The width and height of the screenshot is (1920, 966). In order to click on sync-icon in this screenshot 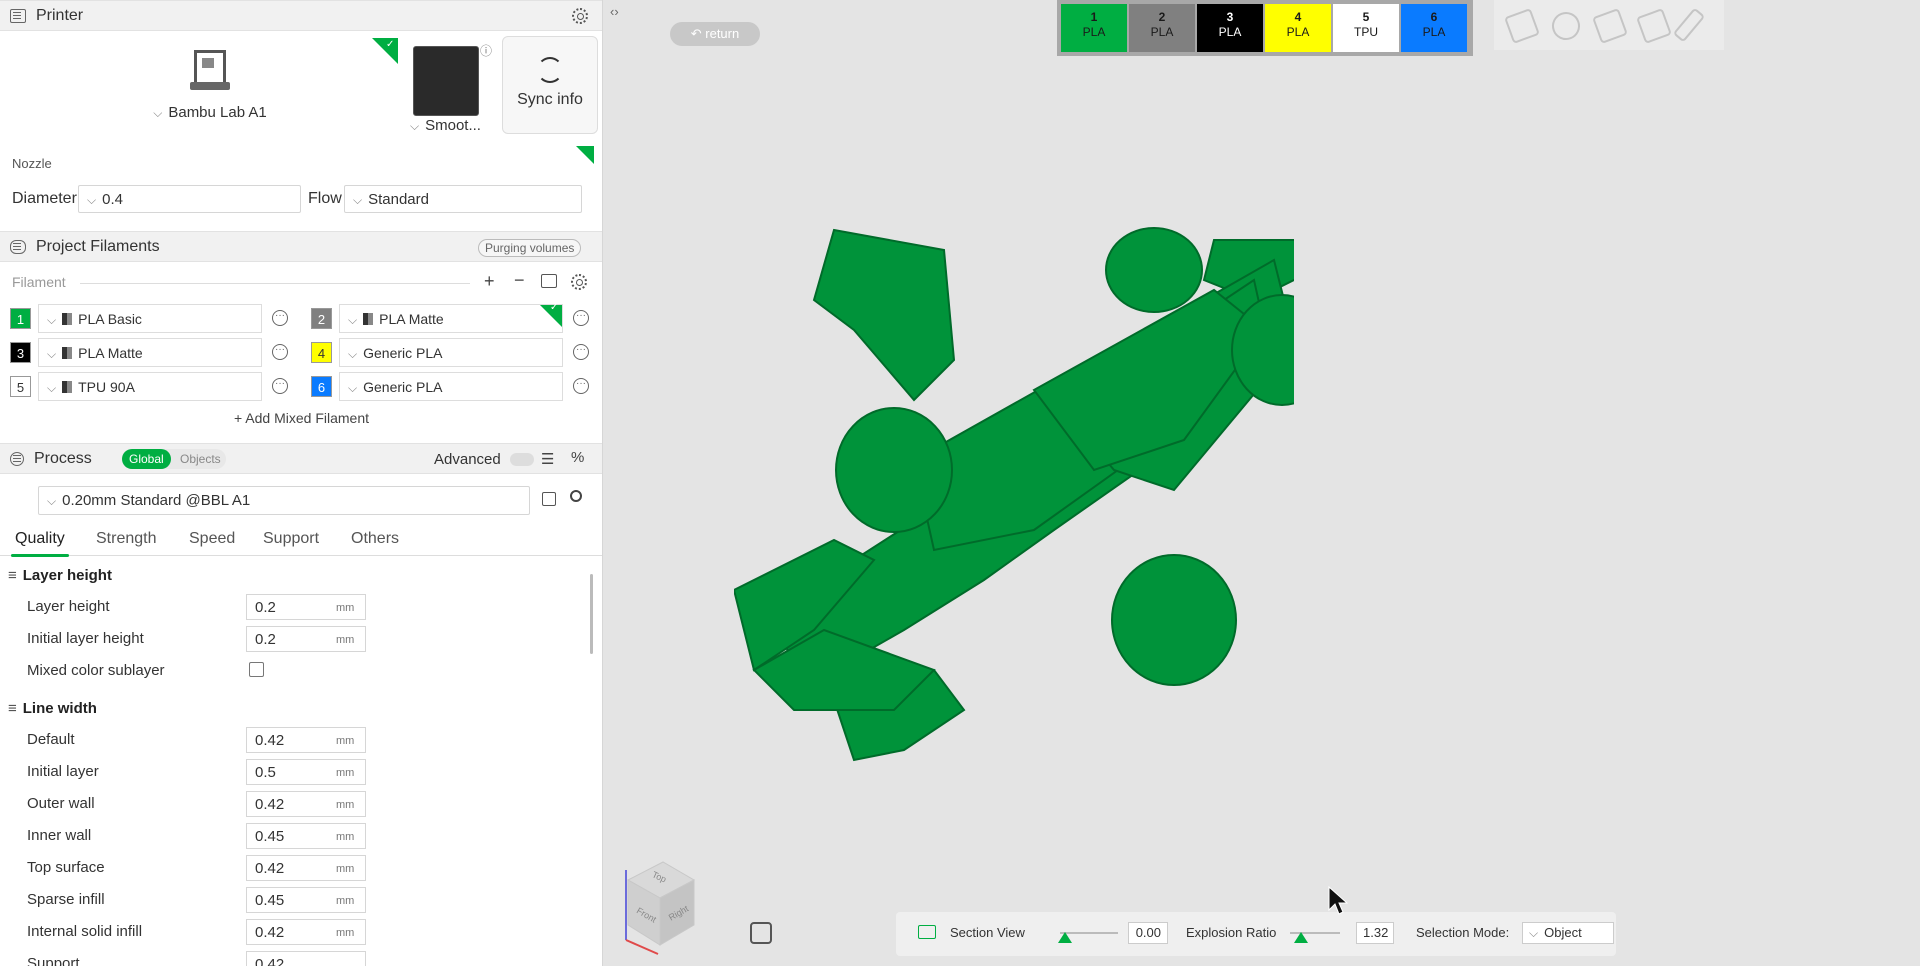, I will do `click(550, 70)`.